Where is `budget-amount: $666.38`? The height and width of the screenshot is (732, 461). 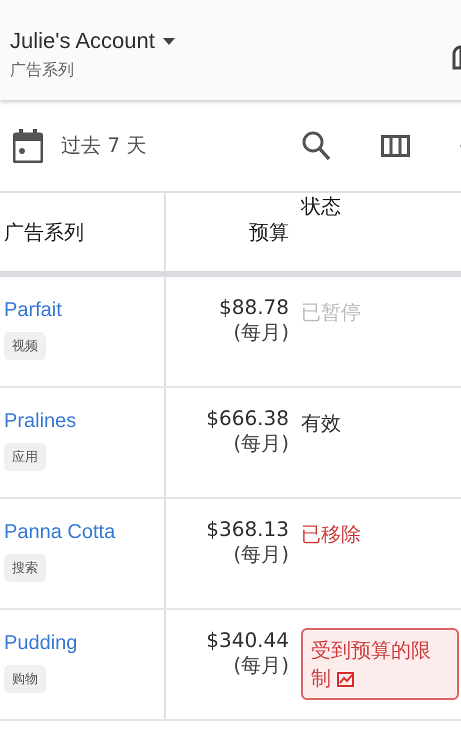 budget-amount: $666.38 is located at coordinates (247, 418).